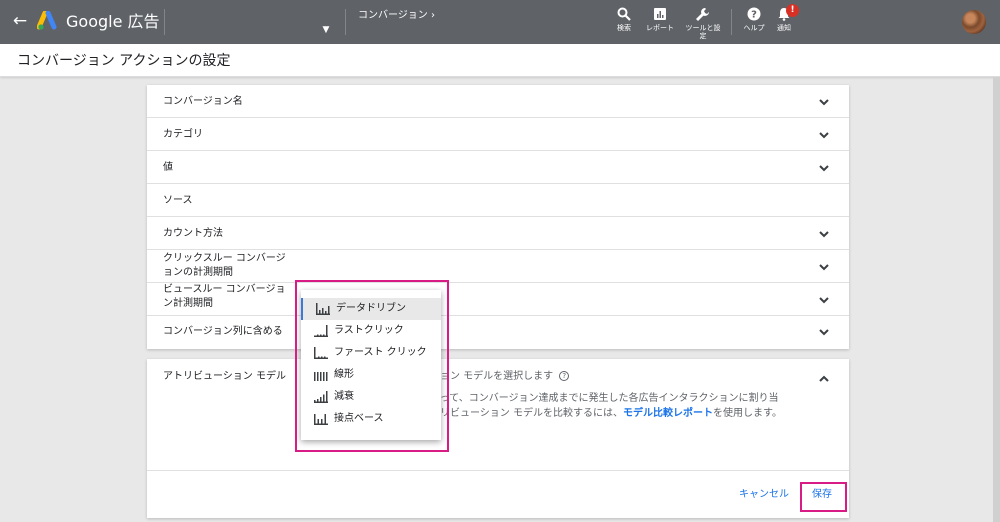 The width and height of the screenshot is (1000, 522). I want to click on setting-label-line2: ン計測期間, so click(188, 303).